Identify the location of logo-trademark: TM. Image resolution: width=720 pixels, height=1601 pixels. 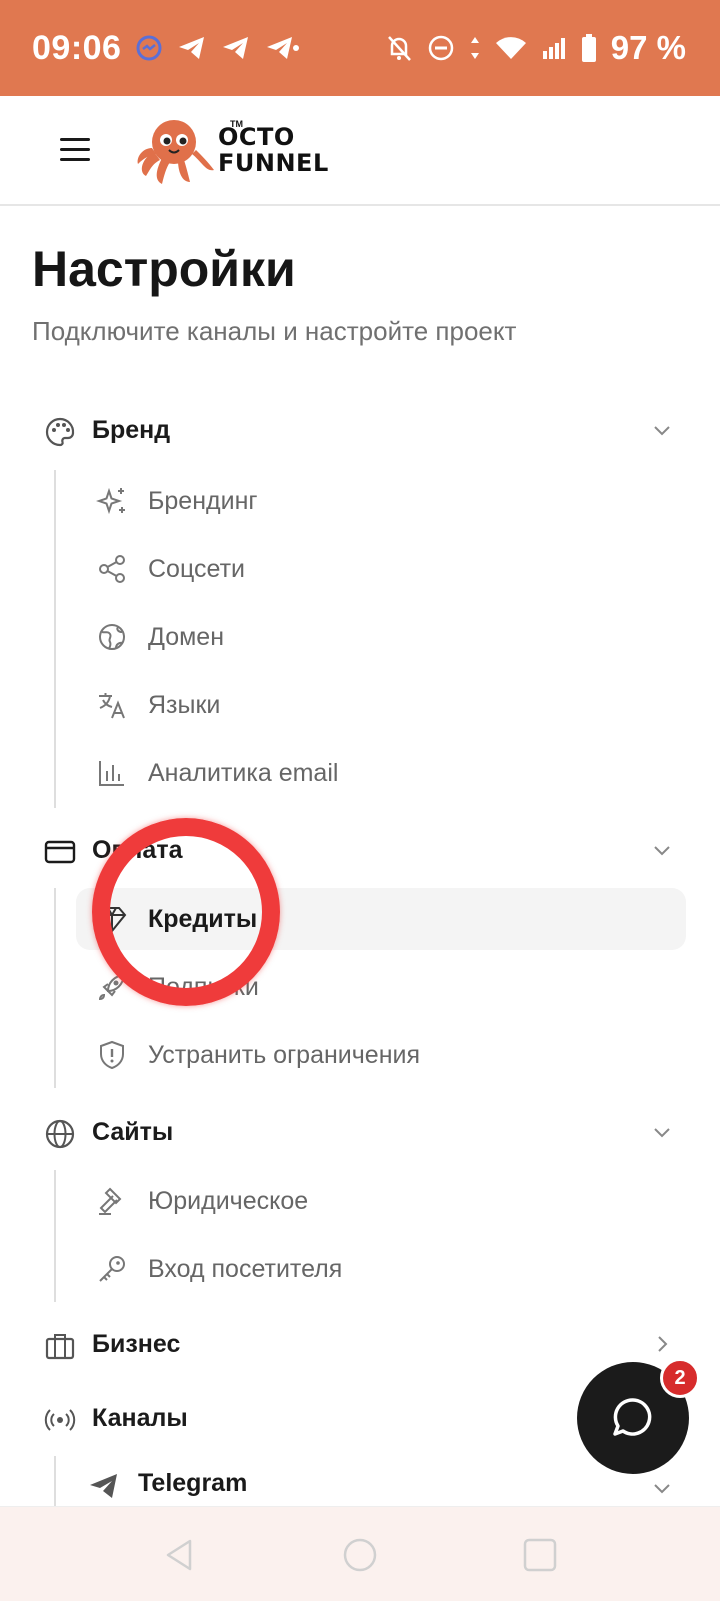
(236, 124).